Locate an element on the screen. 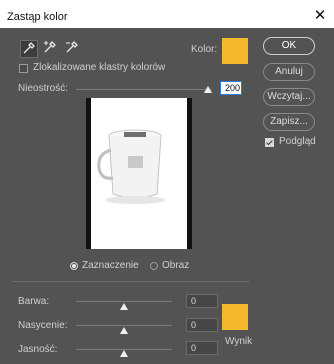  mug-preview-image is located at coordinates (131, 166).